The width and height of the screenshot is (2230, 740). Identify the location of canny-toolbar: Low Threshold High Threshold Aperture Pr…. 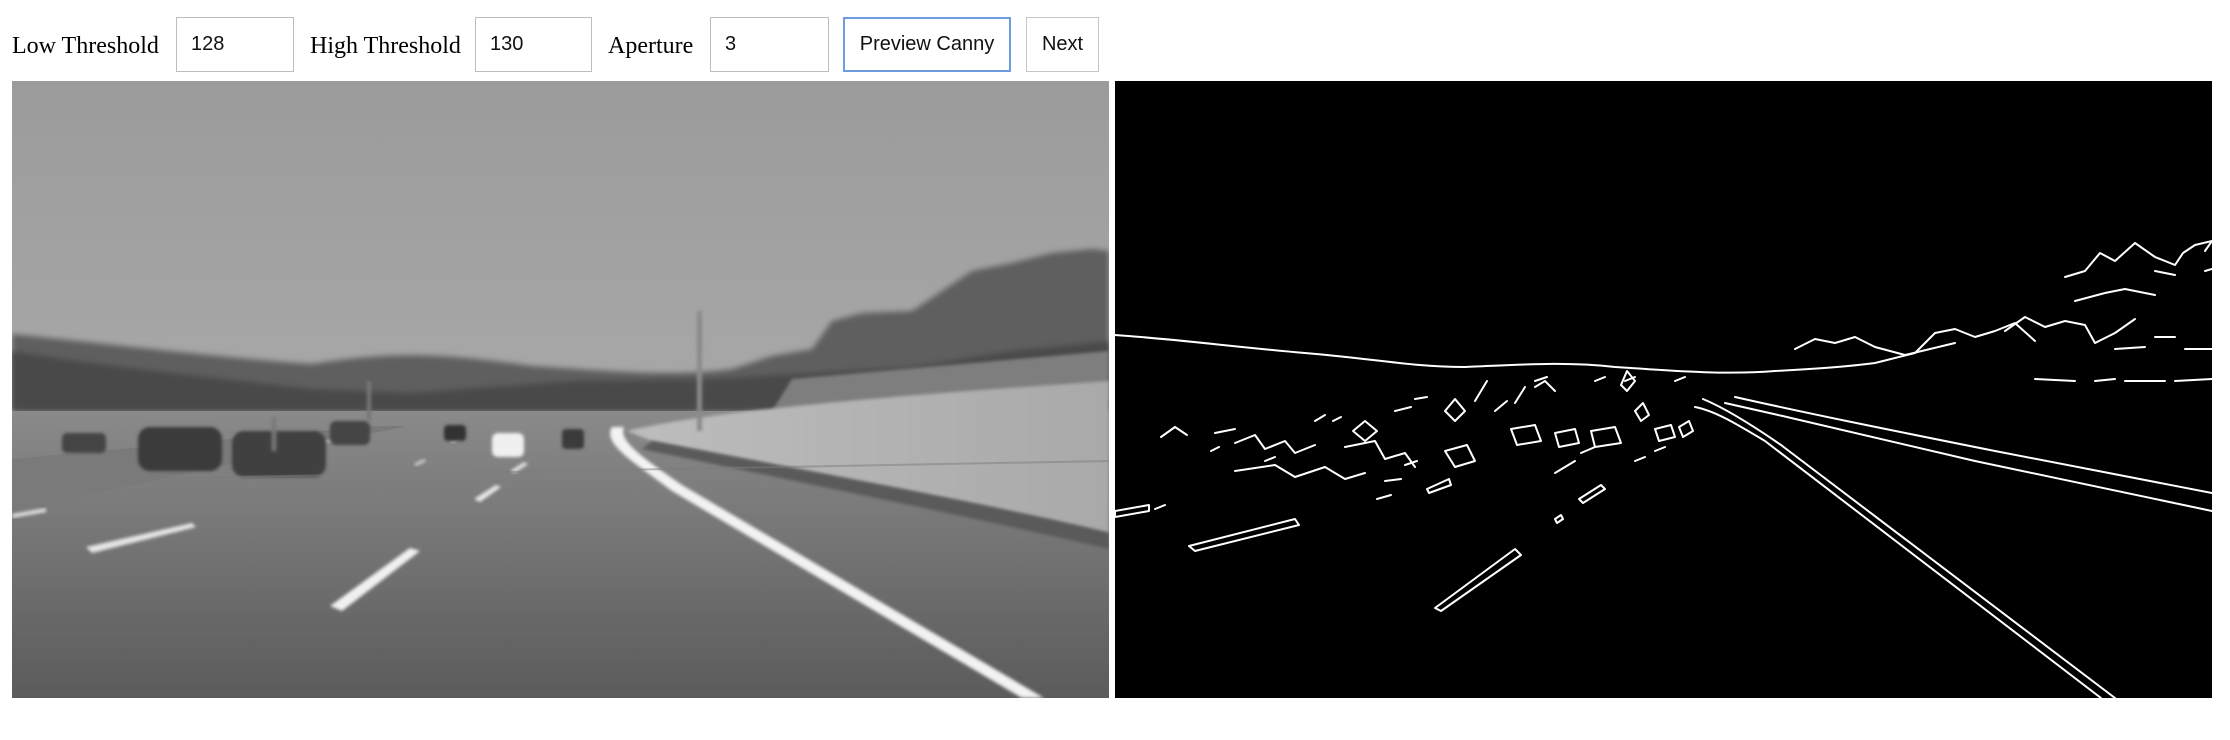
(650, 40).